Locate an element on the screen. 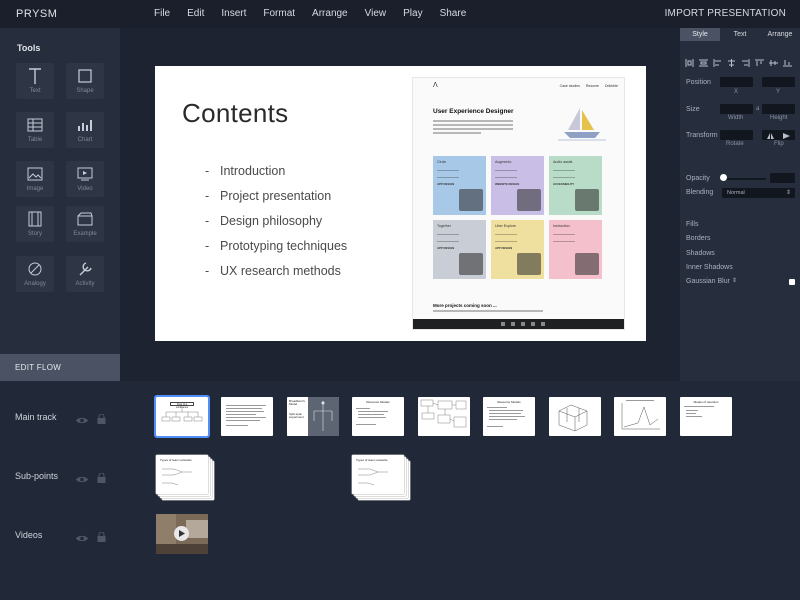 Image resolution: width=800 pixels, height=600 pixels. thumb-title: Types of team networks is located at coordinates (372, 460).